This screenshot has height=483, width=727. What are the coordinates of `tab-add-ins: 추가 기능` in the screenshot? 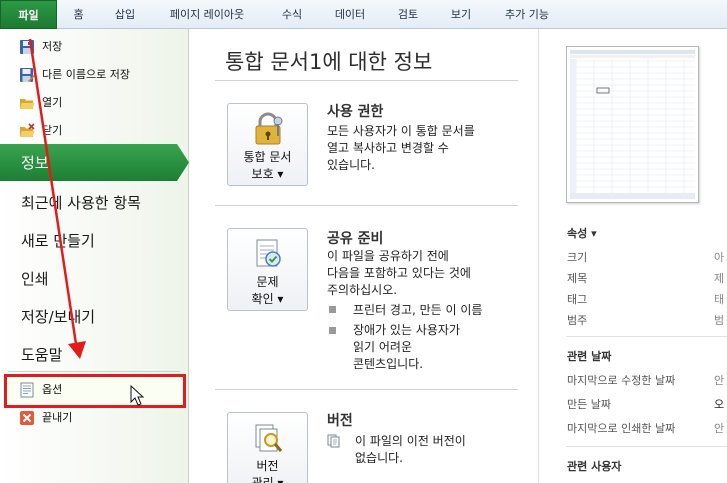 It's located at (527, 14).